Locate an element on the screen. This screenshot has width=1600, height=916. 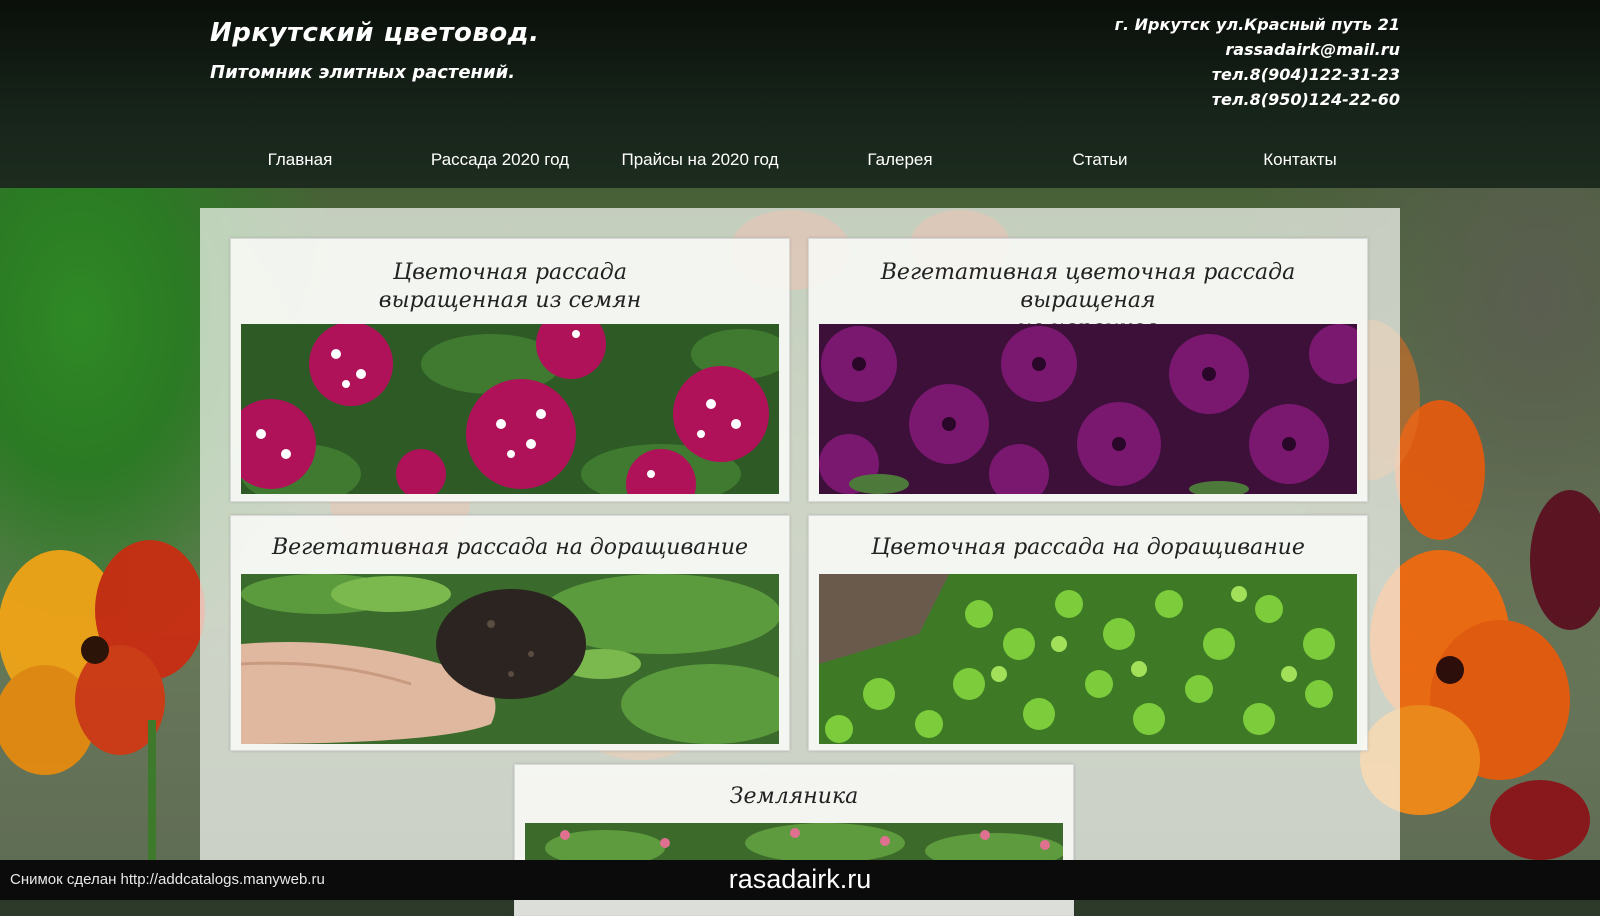
seedling-plug-in-hand-photo is located at coordinates (510, 659).